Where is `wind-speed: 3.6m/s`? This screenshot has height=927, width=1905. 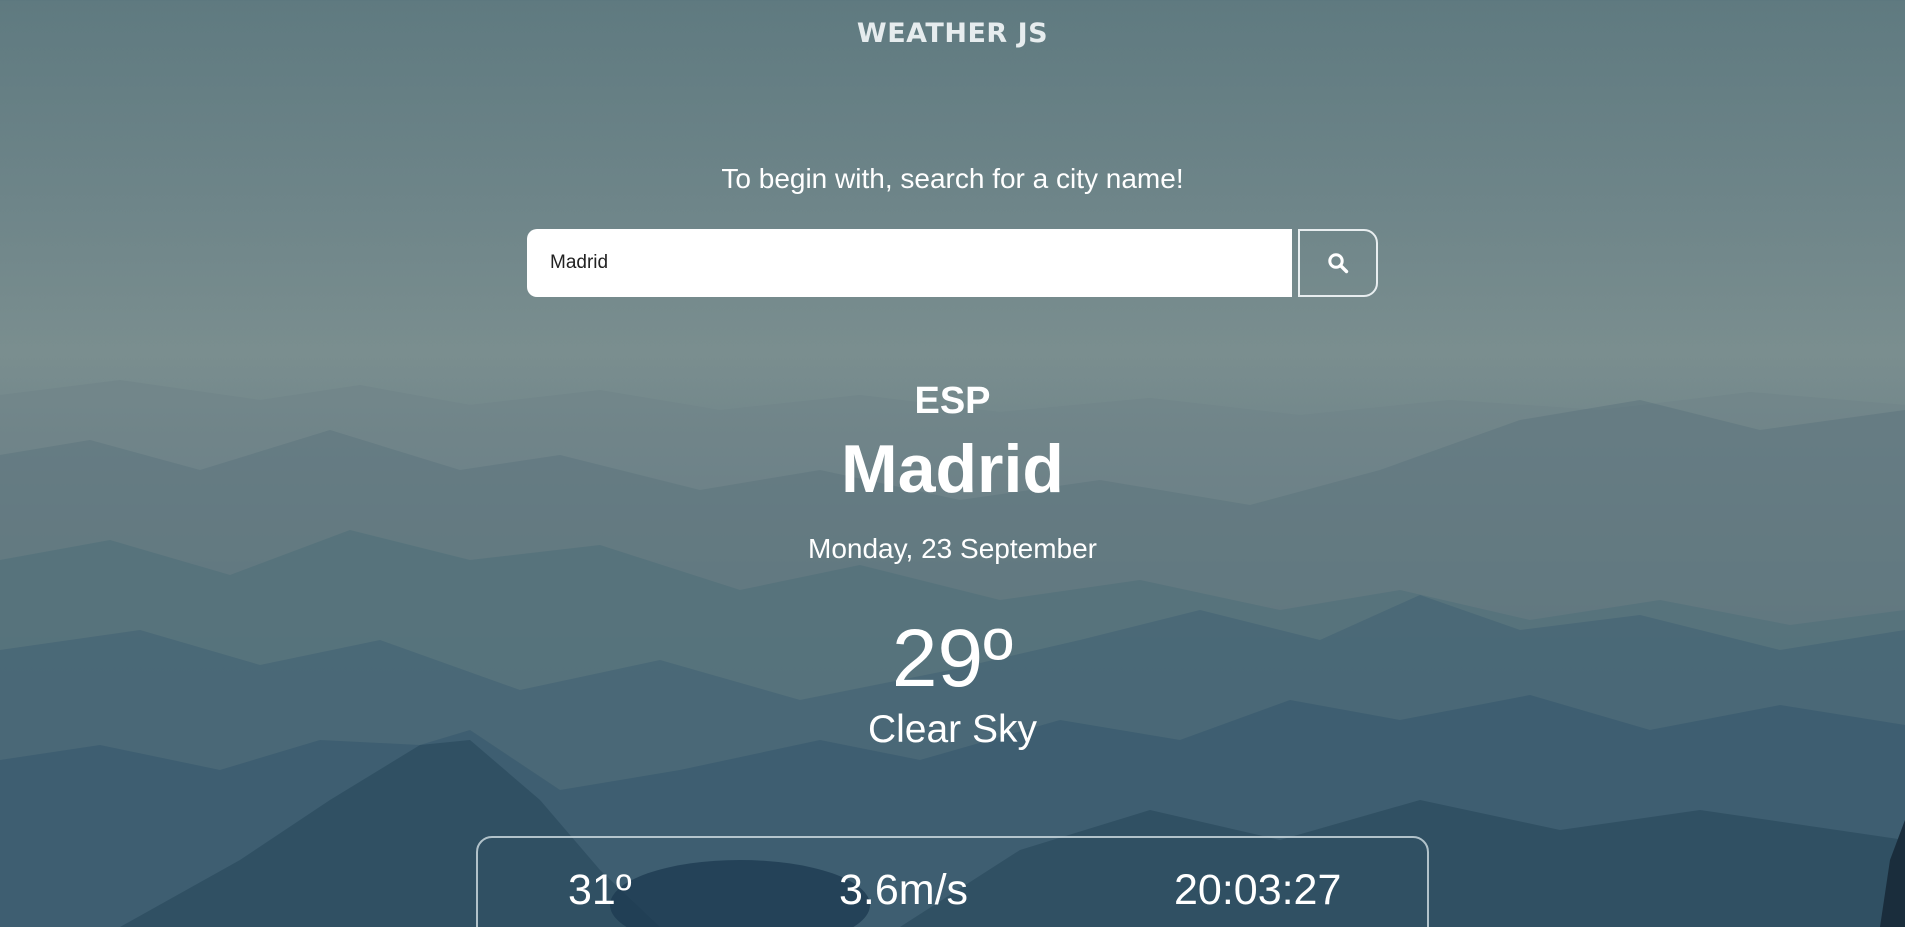 wind-speed: 3.6m/s is located at coordinates (904, 890).